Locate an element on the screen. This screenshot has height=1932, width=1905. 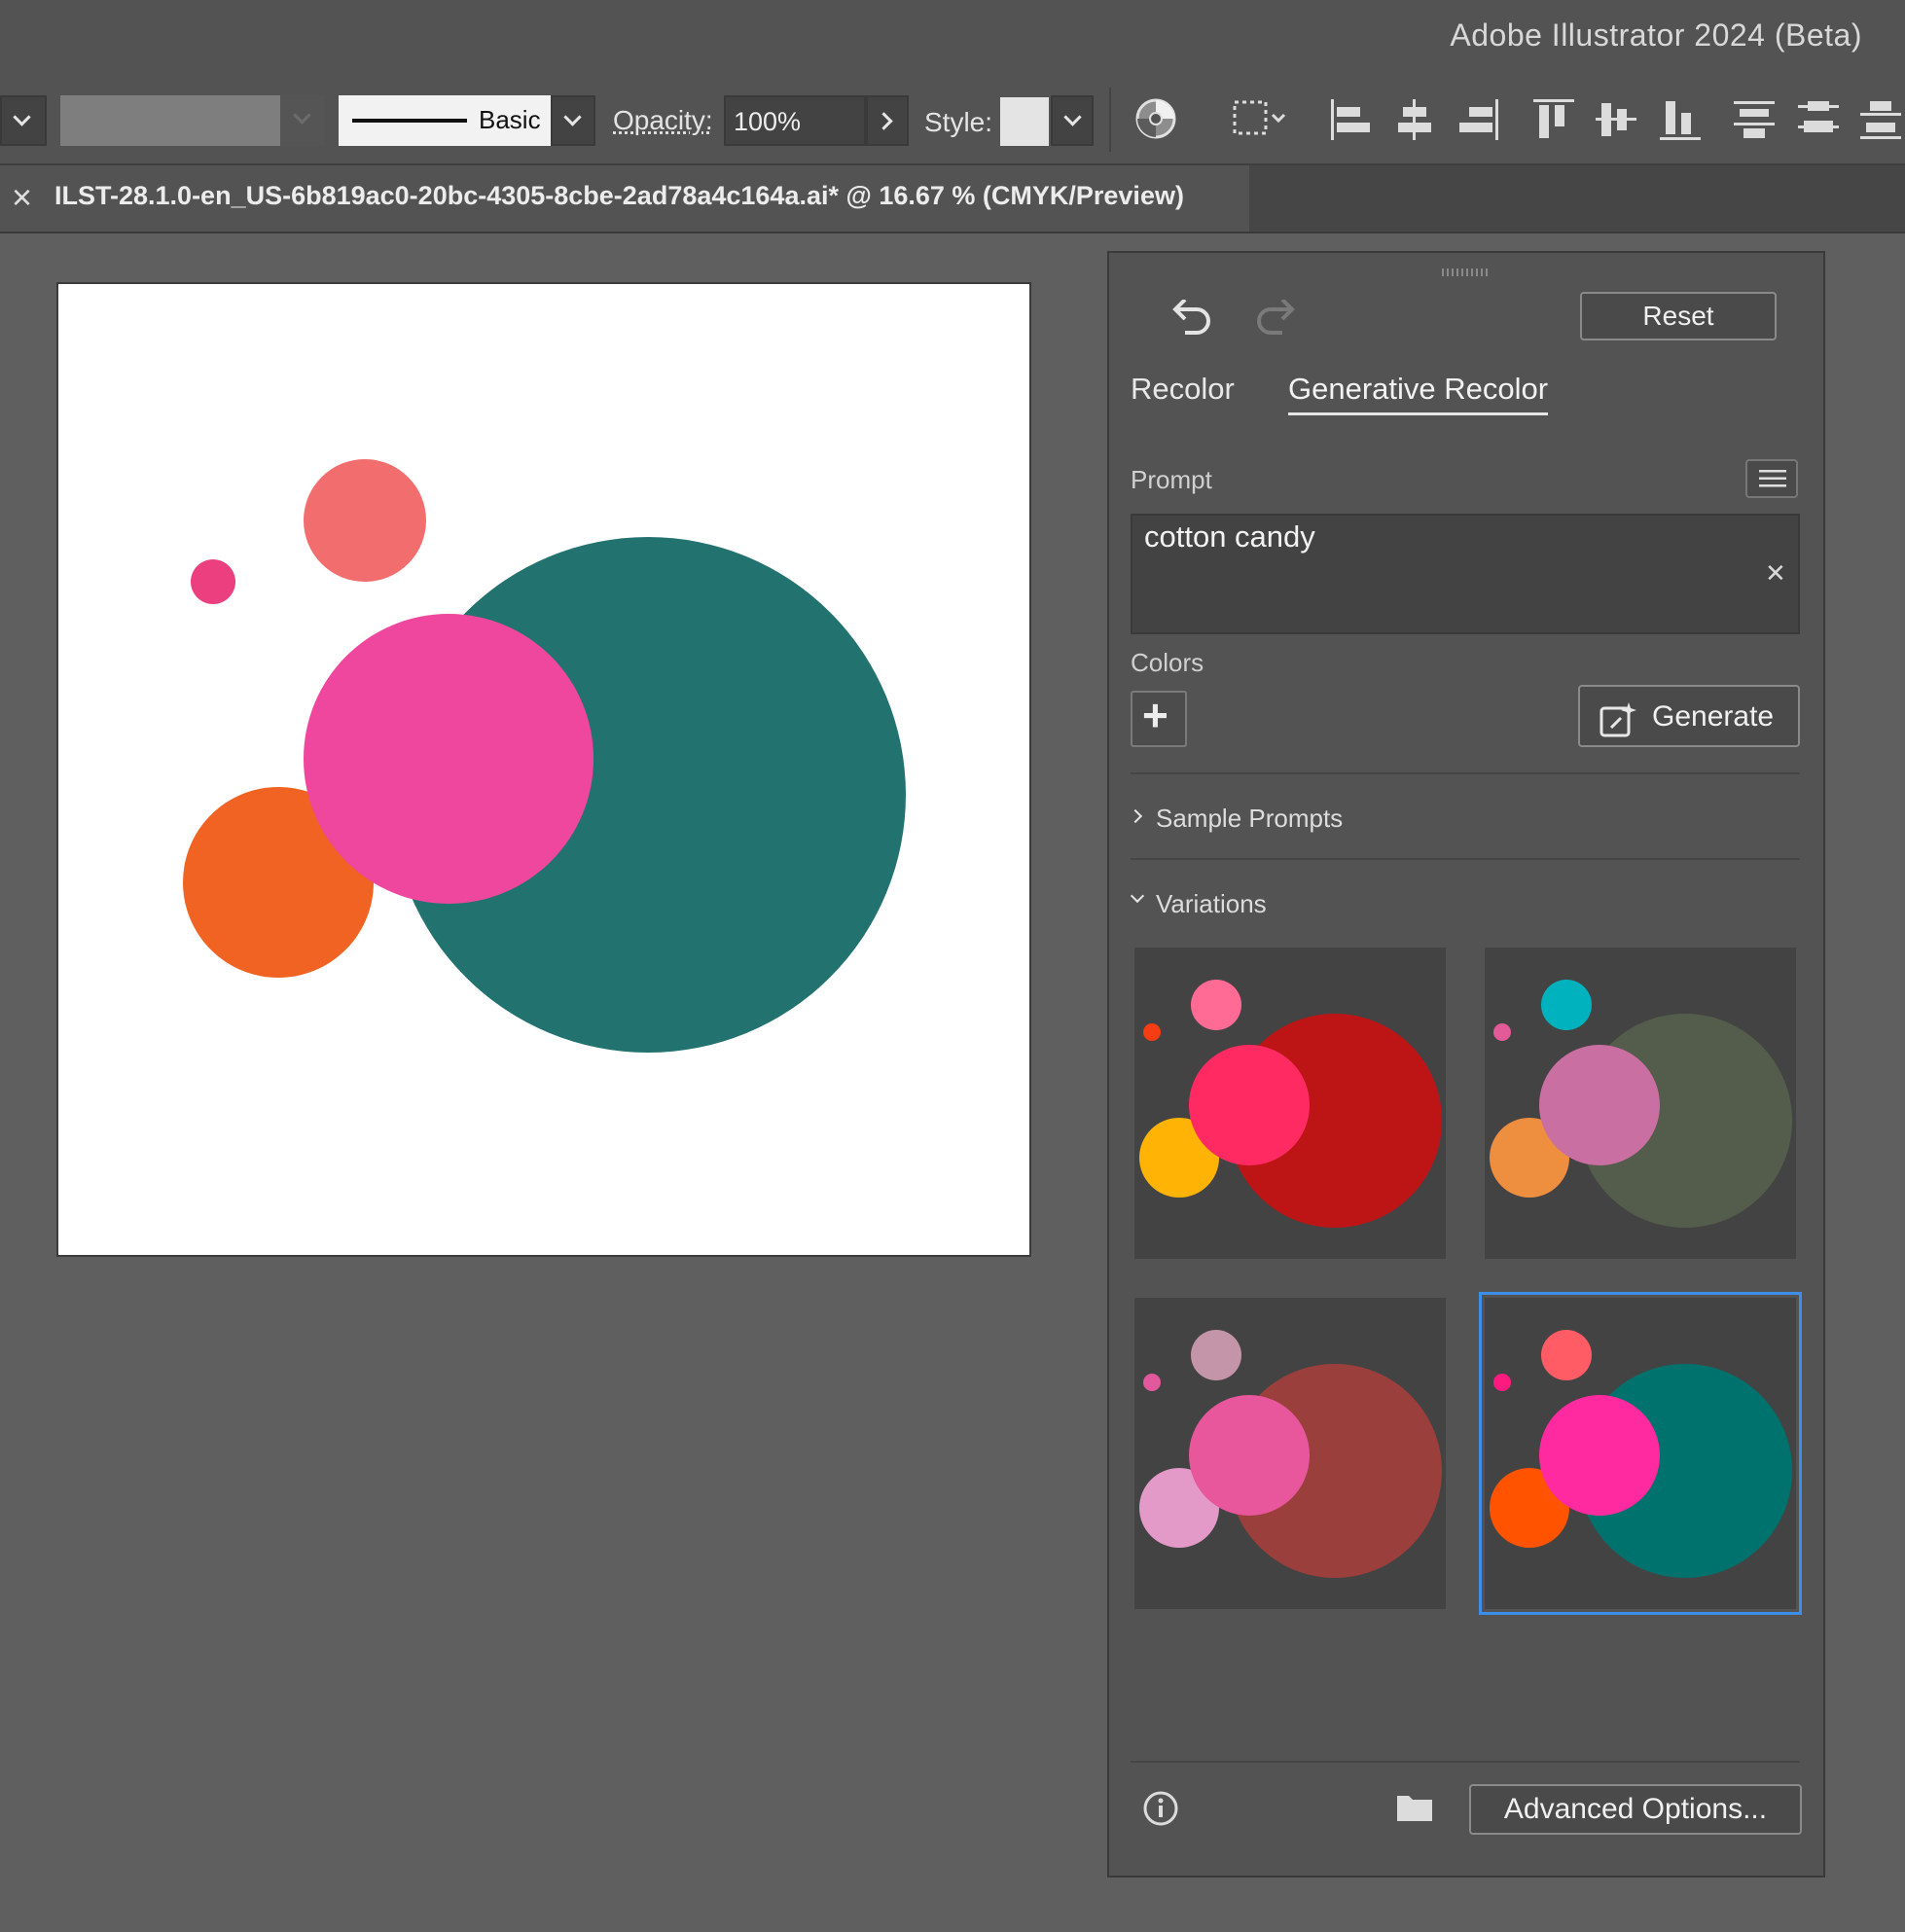
undo-icon is located at coordinates (1191, 319).